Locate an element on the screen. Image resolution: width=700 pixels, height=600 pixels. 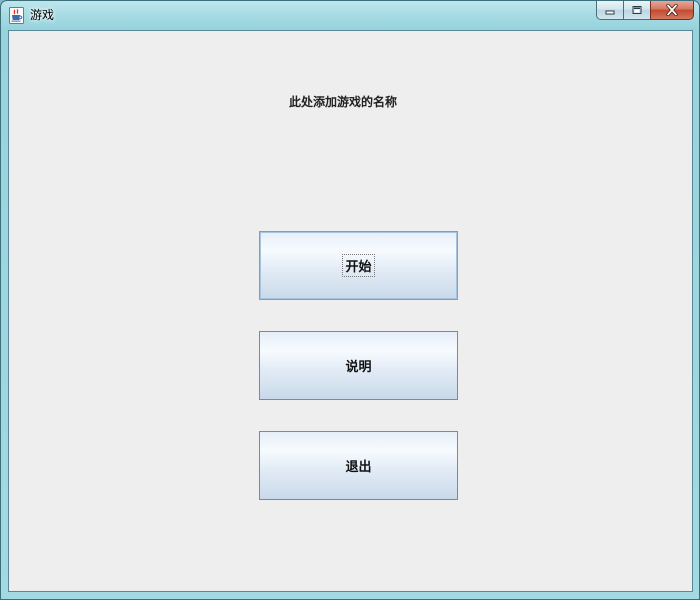
window-title: 游戏 is located at coordinates (42, 15).